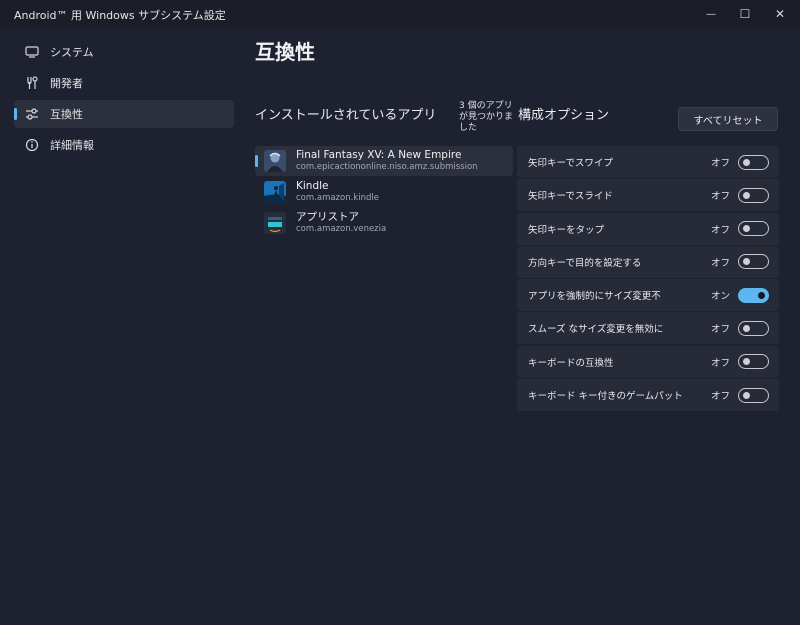 The width and height of the screenshot is (800, 625). Describe the element at coordinates (648, 228) in the screenshot. I see `option-row-arrow-tap: 矢印キーをタップ オフ` at that location.